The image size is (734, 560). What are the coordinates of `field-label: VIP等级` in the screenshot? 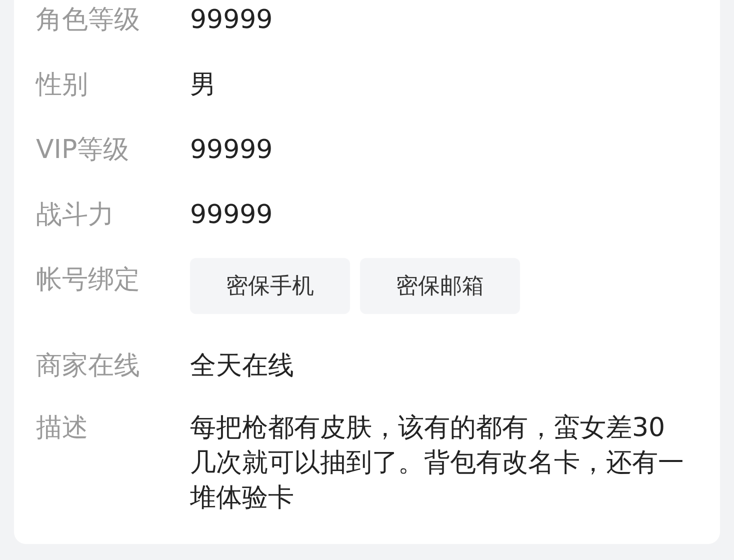 It's located at (83, 150).